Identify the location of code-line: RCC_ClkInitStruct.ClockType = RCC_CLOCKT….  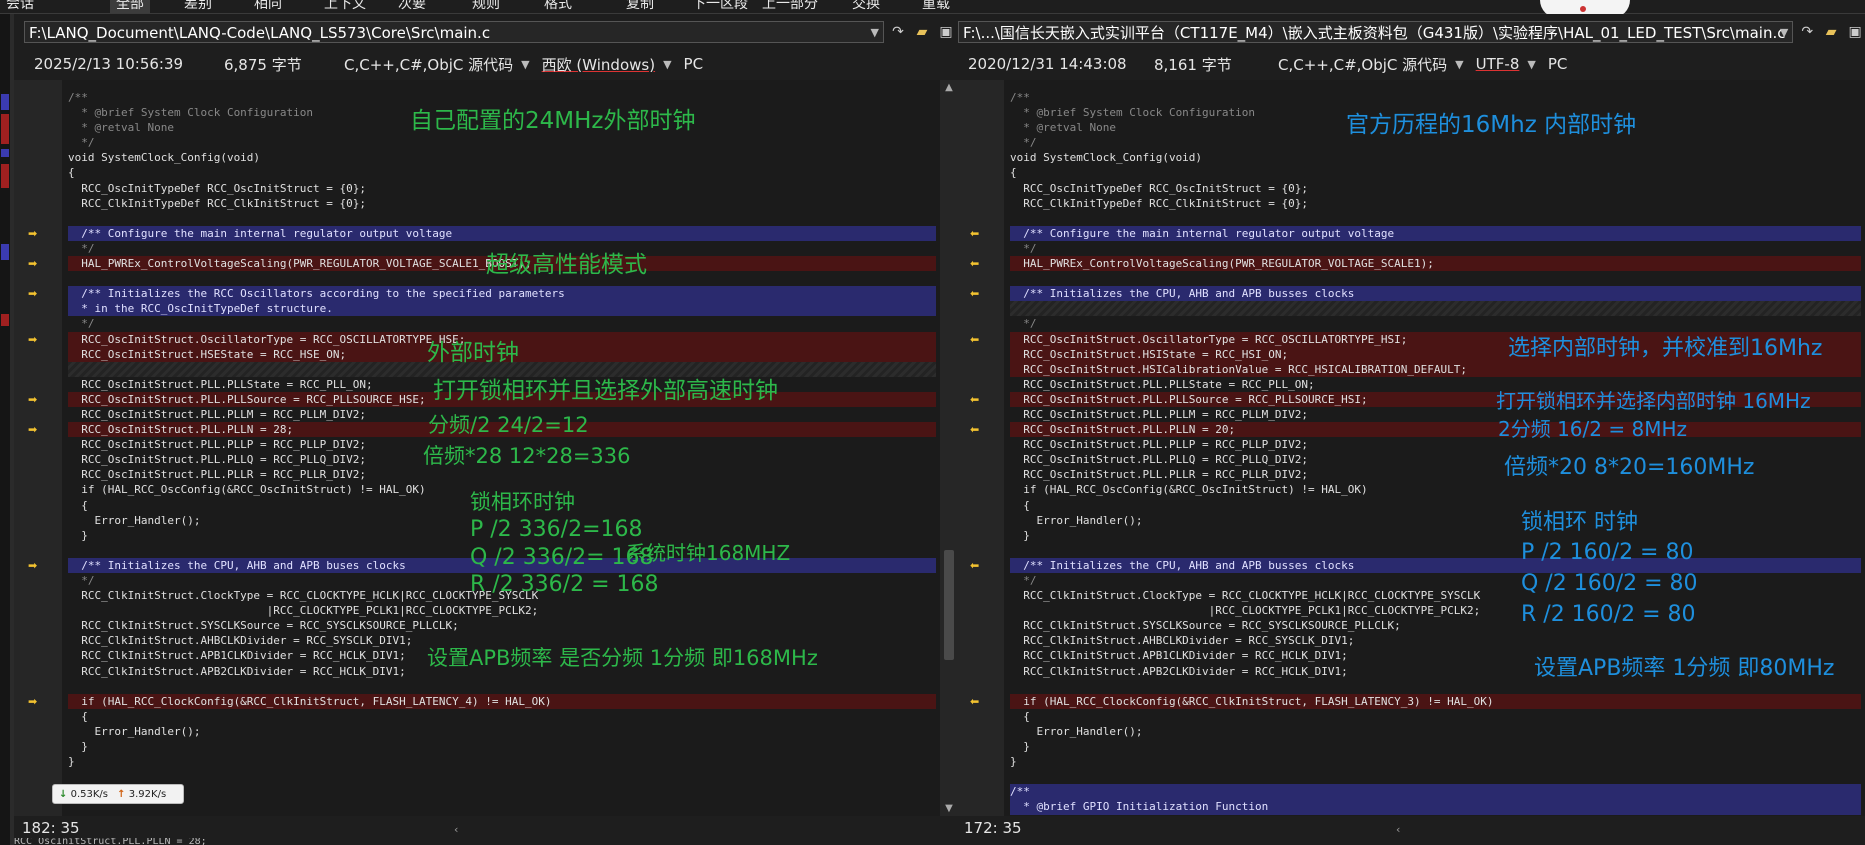
(1435, 595).